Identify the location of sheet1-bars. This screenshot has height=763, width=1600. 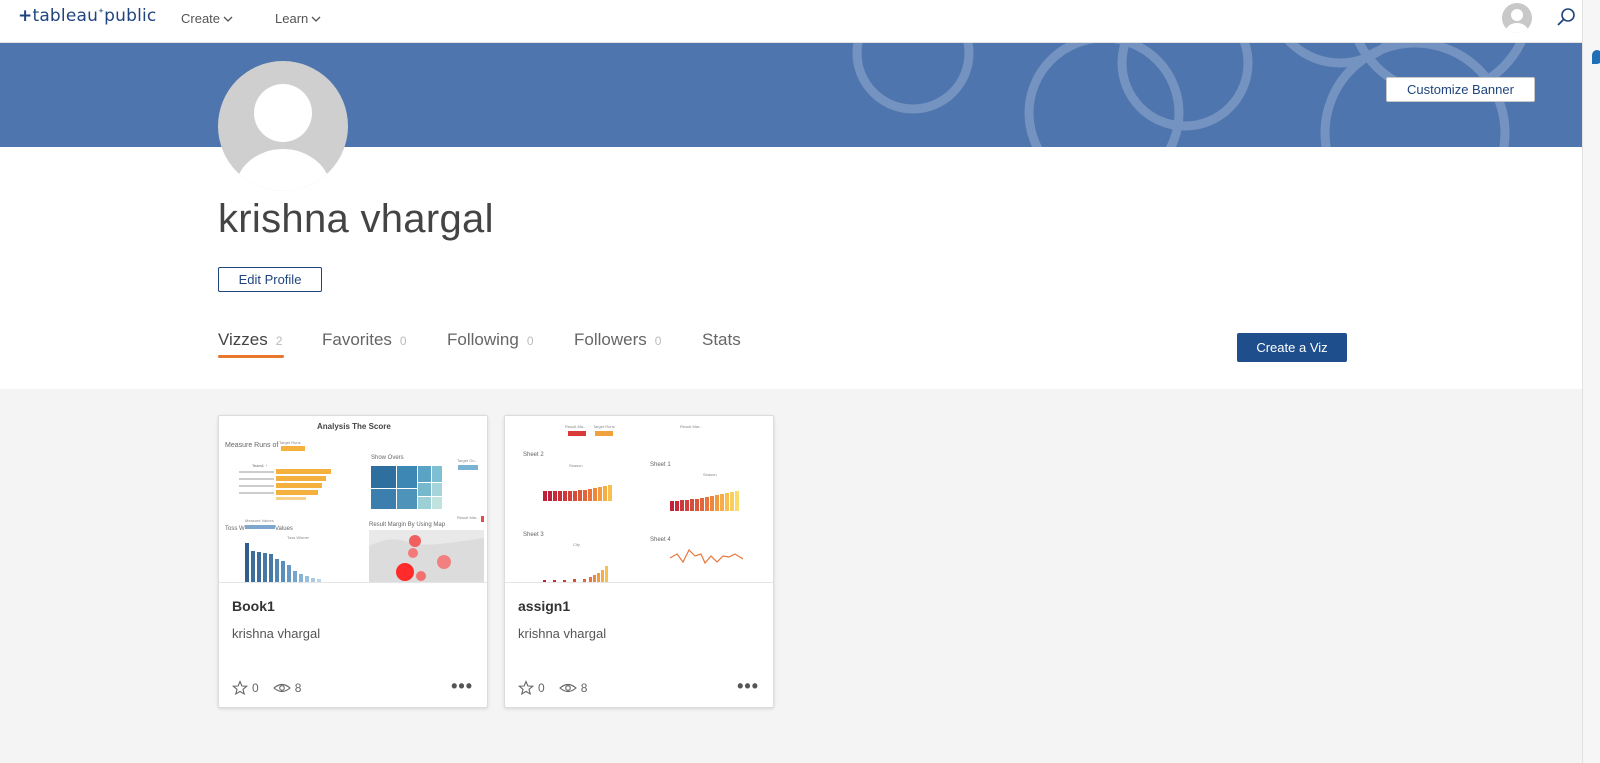
(704, 501).